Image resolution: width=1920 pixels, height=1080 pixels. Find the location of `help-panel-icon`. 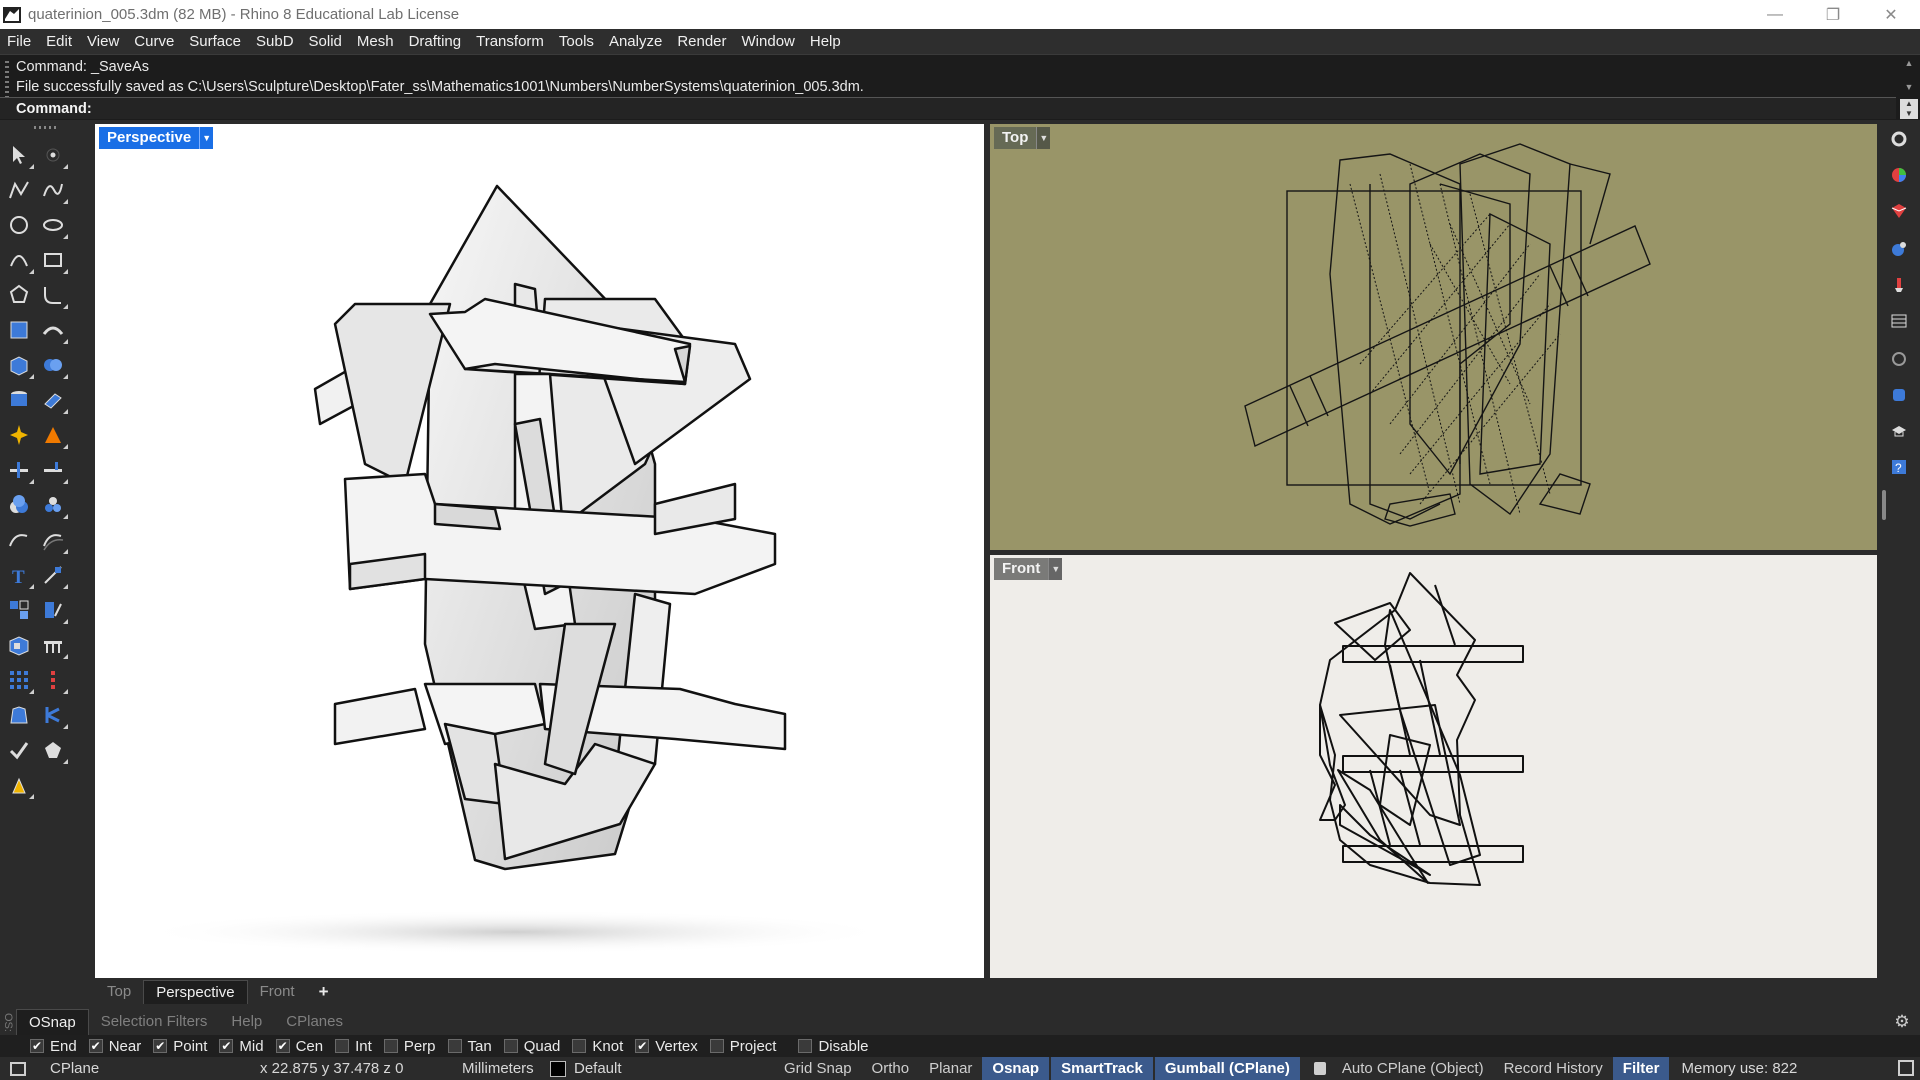

help-panel-icon is located at coordinates (1899, 395).